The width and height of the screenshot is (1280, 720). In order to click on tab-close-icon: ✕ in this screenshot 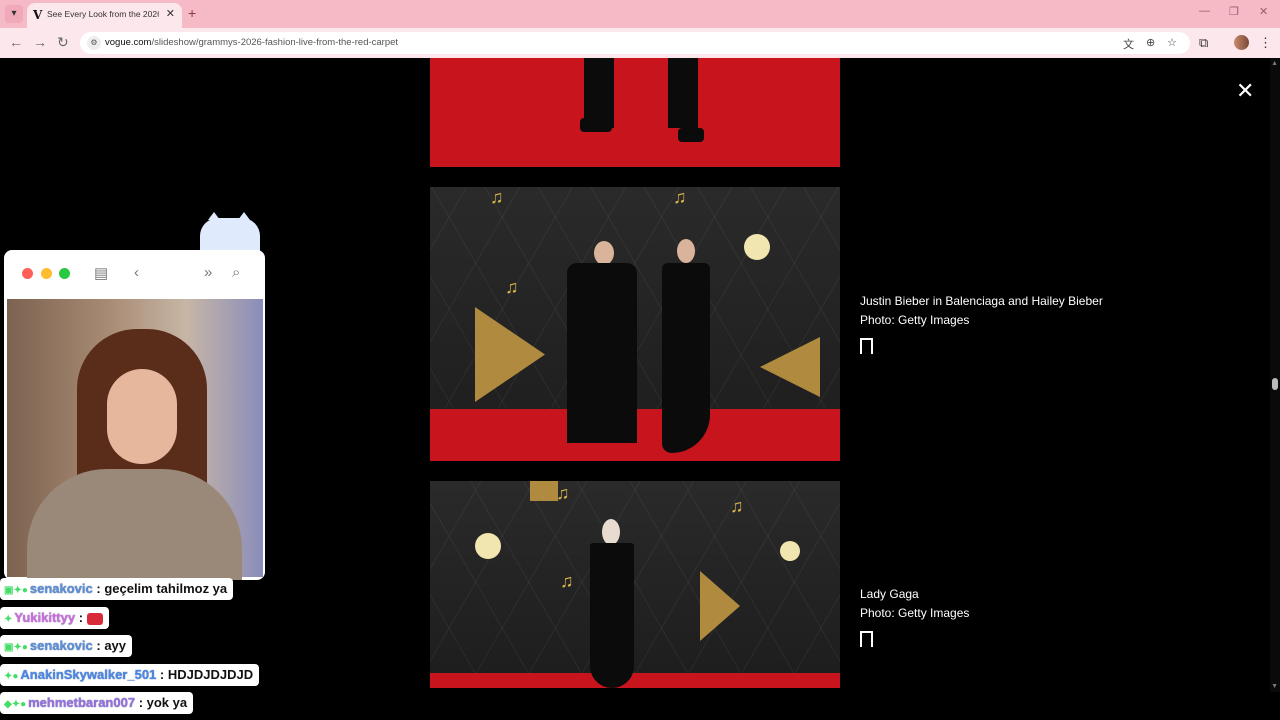, I will do `click(170, 13)`.